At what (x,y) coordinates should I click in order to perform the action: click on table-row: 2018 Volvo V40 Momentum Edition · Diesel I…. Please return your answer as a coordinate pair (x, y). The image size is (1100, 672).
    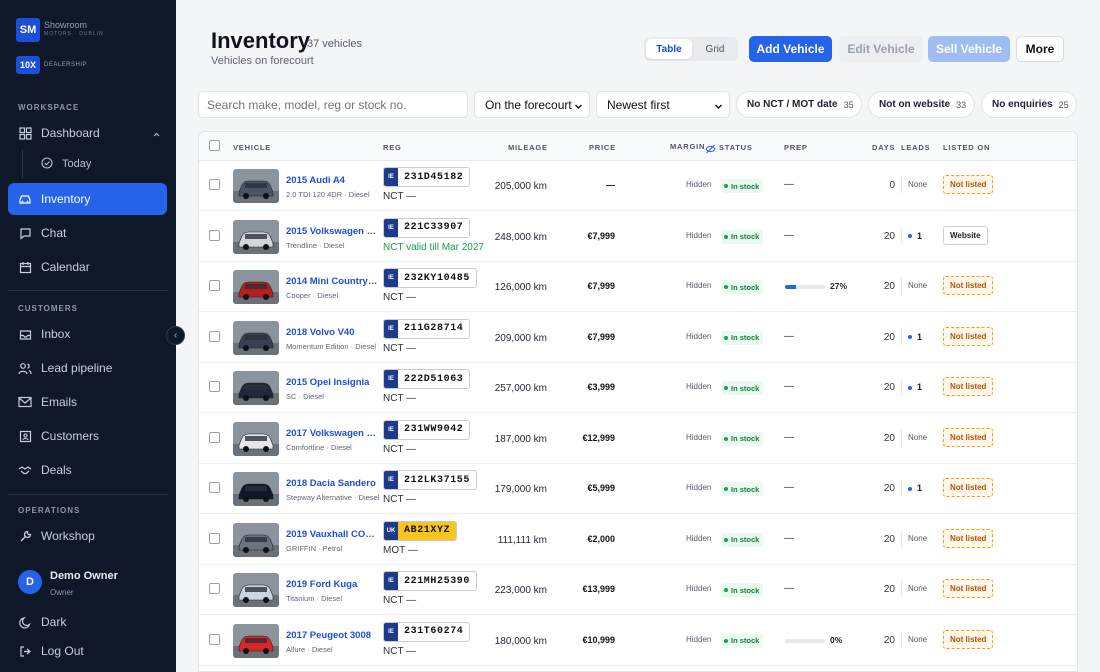
    Looking at the image, I should click on (638, 338).